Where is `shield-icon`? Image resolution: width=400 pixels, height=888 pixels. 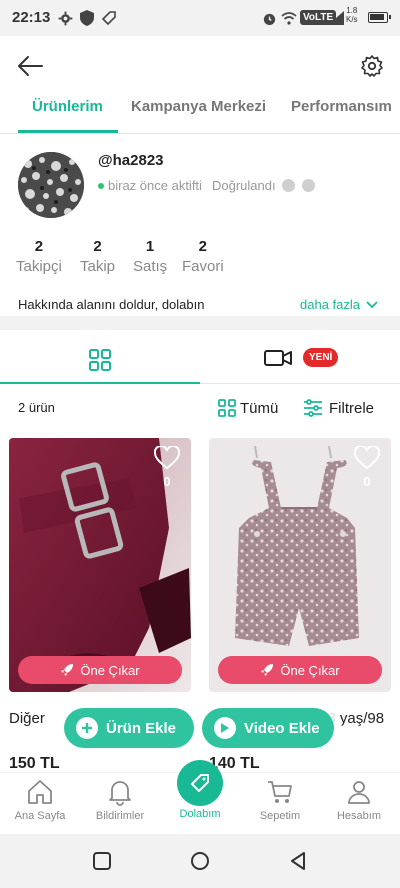
shield-icon is located at coordinates (87, 18).